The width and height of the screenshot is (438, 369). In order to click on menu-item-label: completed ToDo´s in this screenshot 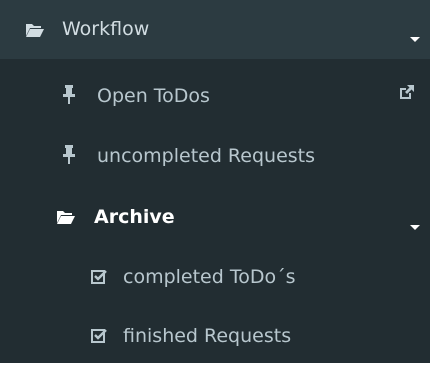, I will do `click(209, 277)`.